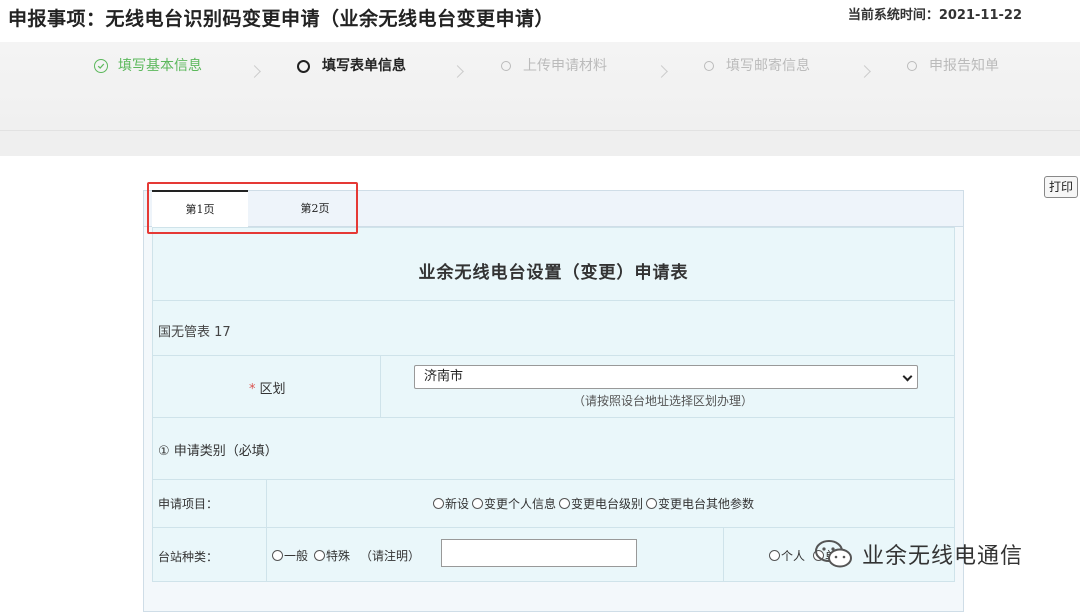 Image resolution: width=1080 pixels, height=612 pixels. I want to click on section-header-row: ① 申请类别（必填）, so click(553, 449).